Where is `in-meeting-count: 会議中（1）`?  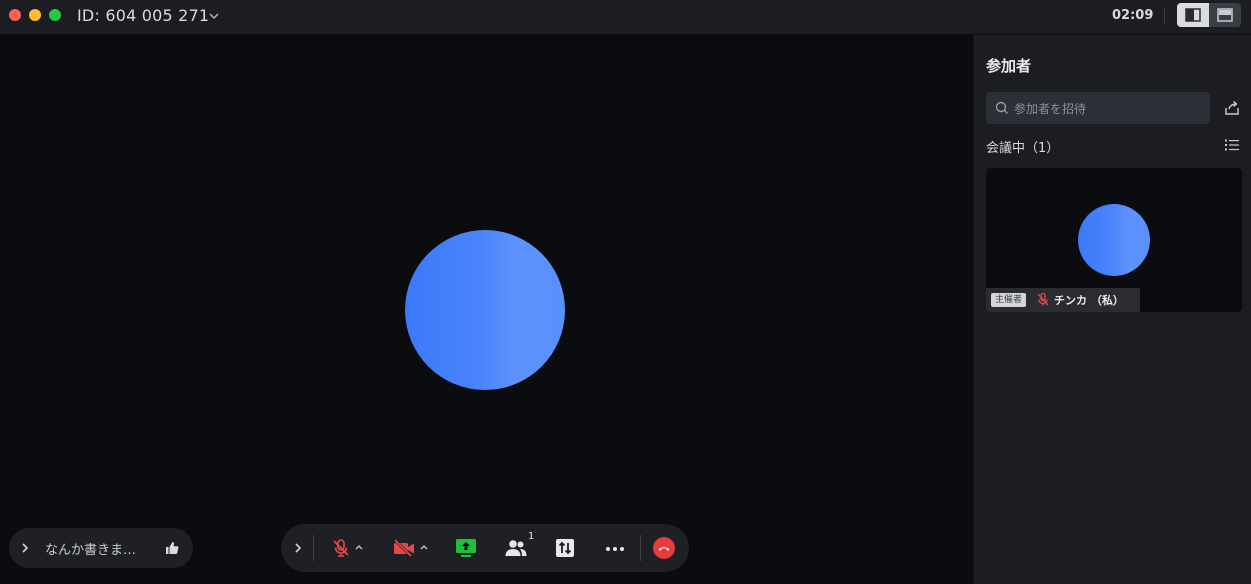
in-meeting-count: 会議中（1） is located at coordinates (1023, 148).